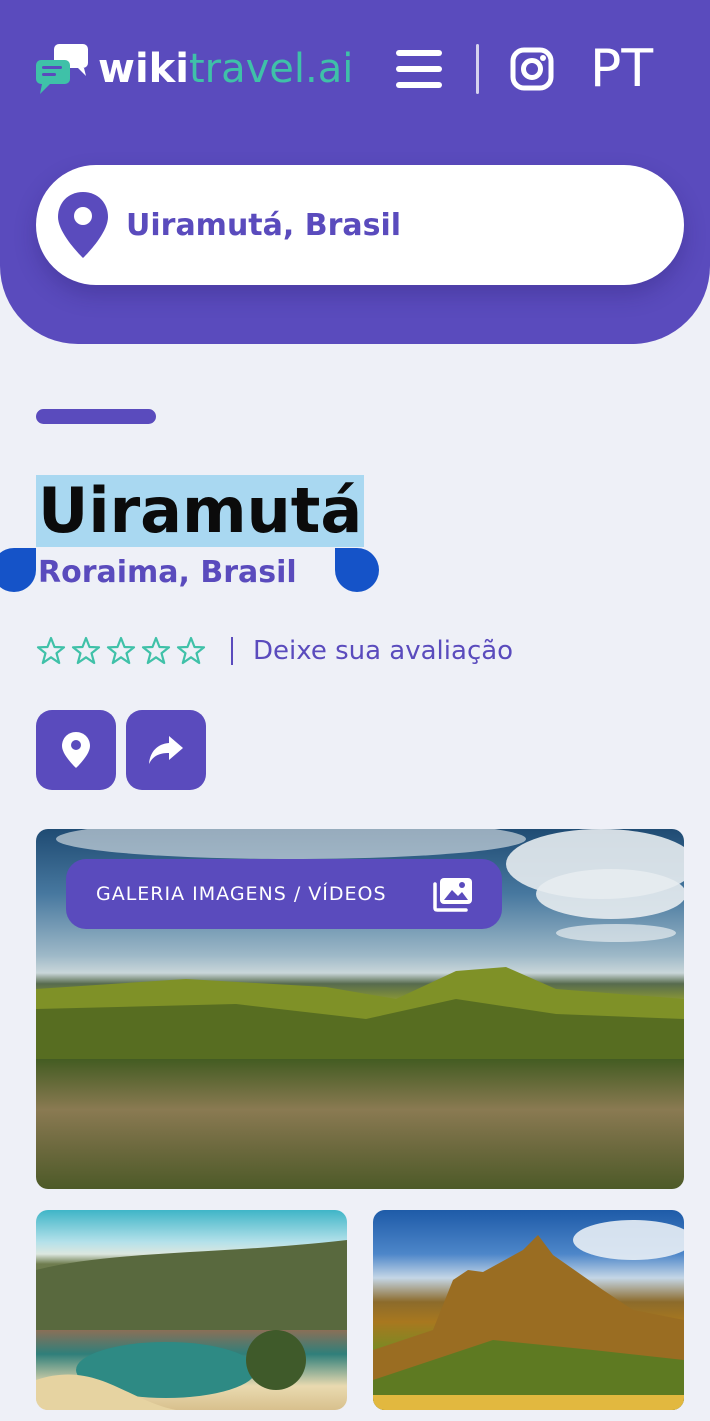 The image size is (710, 1421). I want to click on search-bar: Uiramutá, Brasil, so click(360, 225).